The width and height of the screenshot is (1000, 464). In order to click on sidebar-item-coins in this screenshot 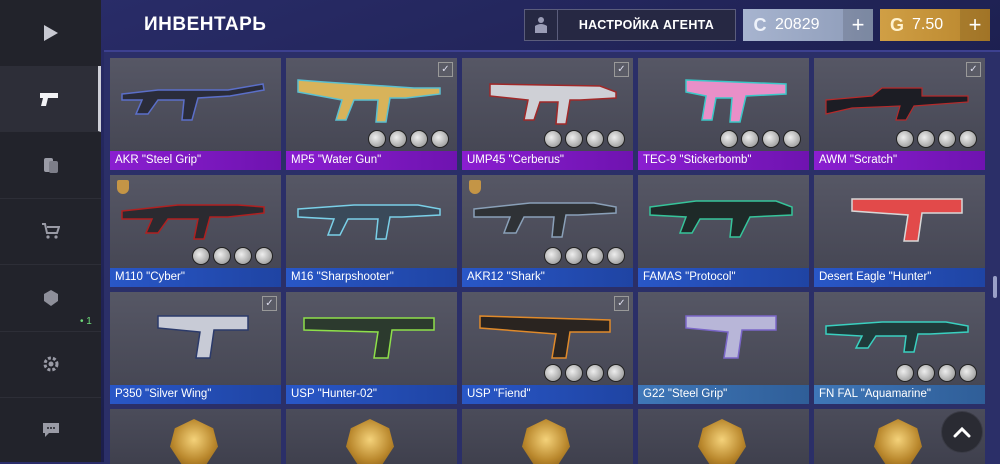, I will do `click(50, 165)`.